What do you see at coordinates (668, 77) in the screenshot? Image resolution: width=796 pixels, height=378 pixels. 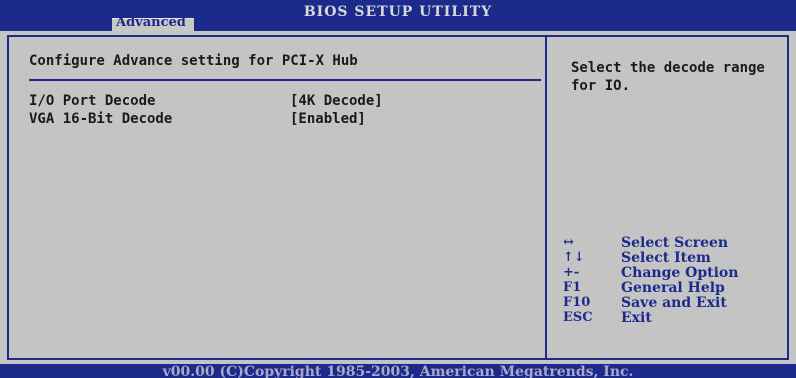 I see `help-text: Select the decode range for IO.` at bounding box center [668, 77].